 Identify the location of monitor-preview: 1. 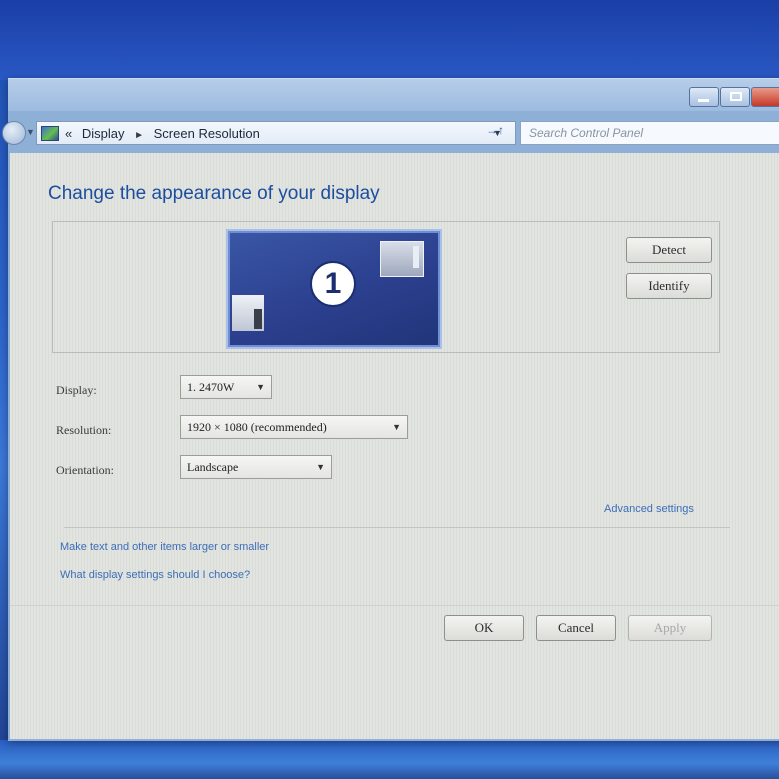
(334, 289).